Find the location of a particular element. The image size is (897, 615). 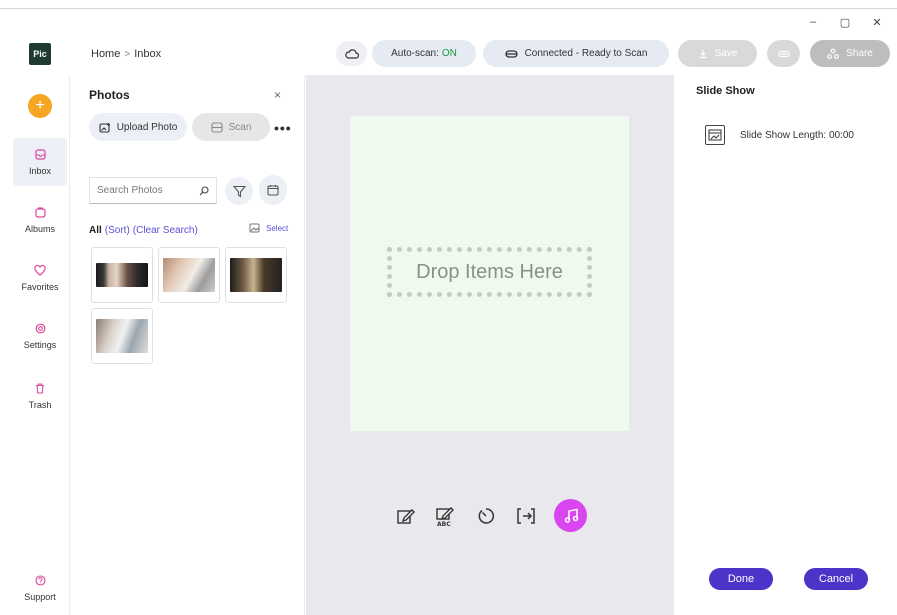

date-filter-button is located at coordinates (273, 190).